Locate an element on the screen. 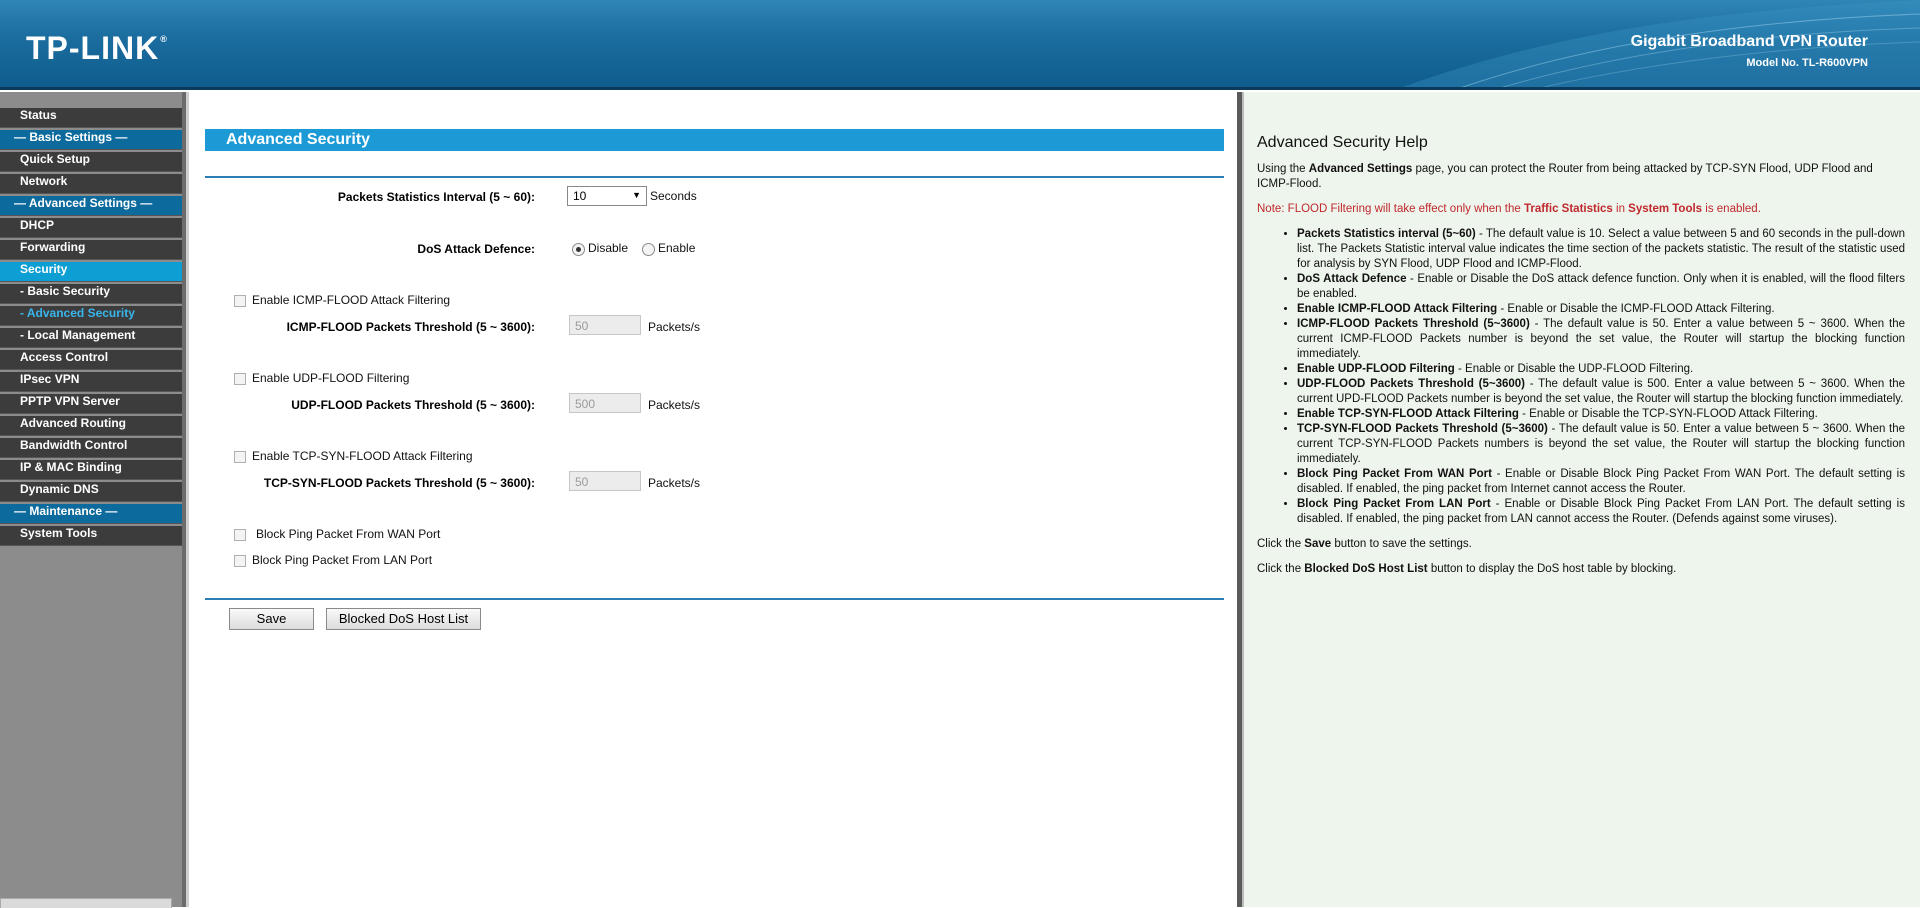  sidebar-item-security: Security is located at coordinates (91, 272).